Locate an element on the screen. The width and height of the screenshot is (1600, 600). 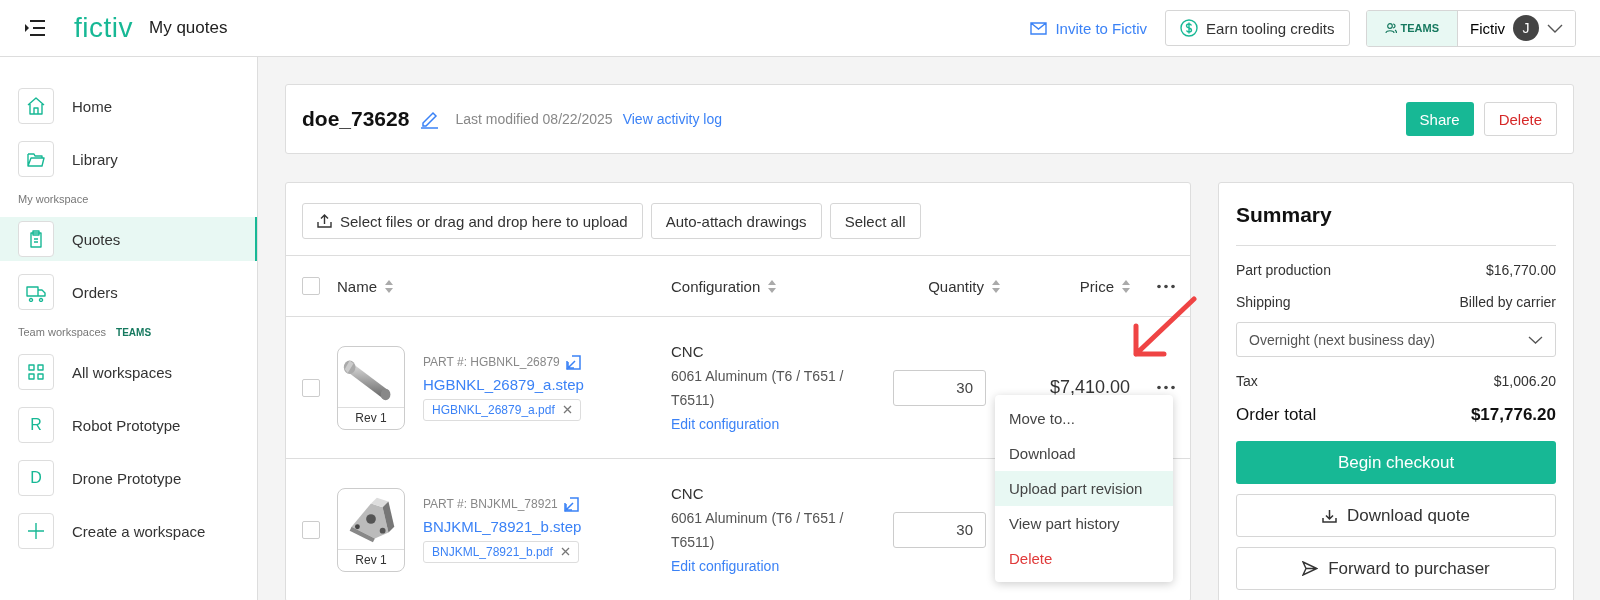
line-label: Tax is located at coordinates (1247, 381).